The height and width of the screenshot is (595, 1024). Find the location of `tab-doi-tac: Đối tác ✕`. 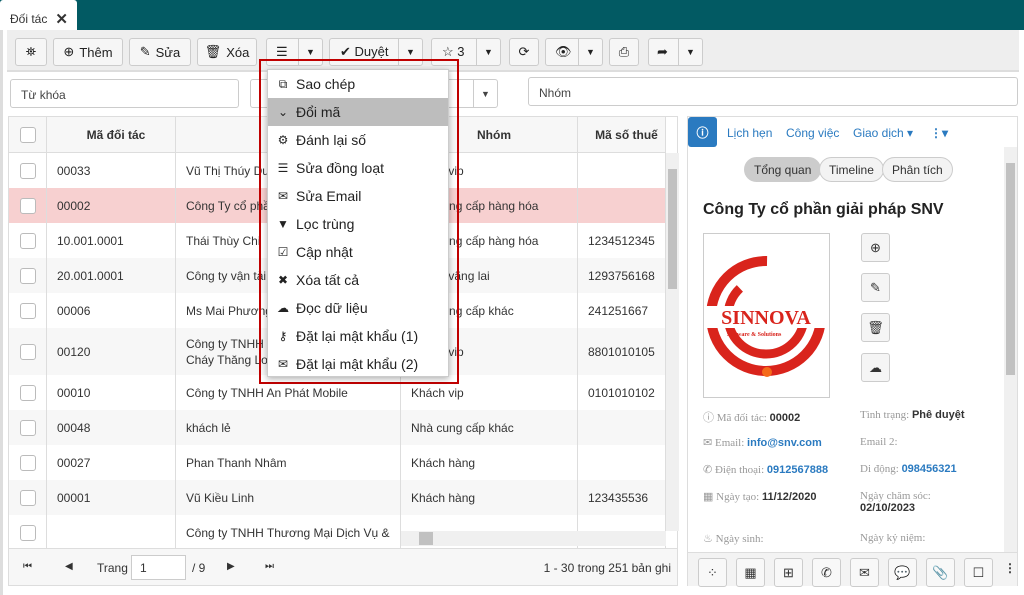

tab-doi-tac: Đối tác ✕ is located at coordinates (38, 15).